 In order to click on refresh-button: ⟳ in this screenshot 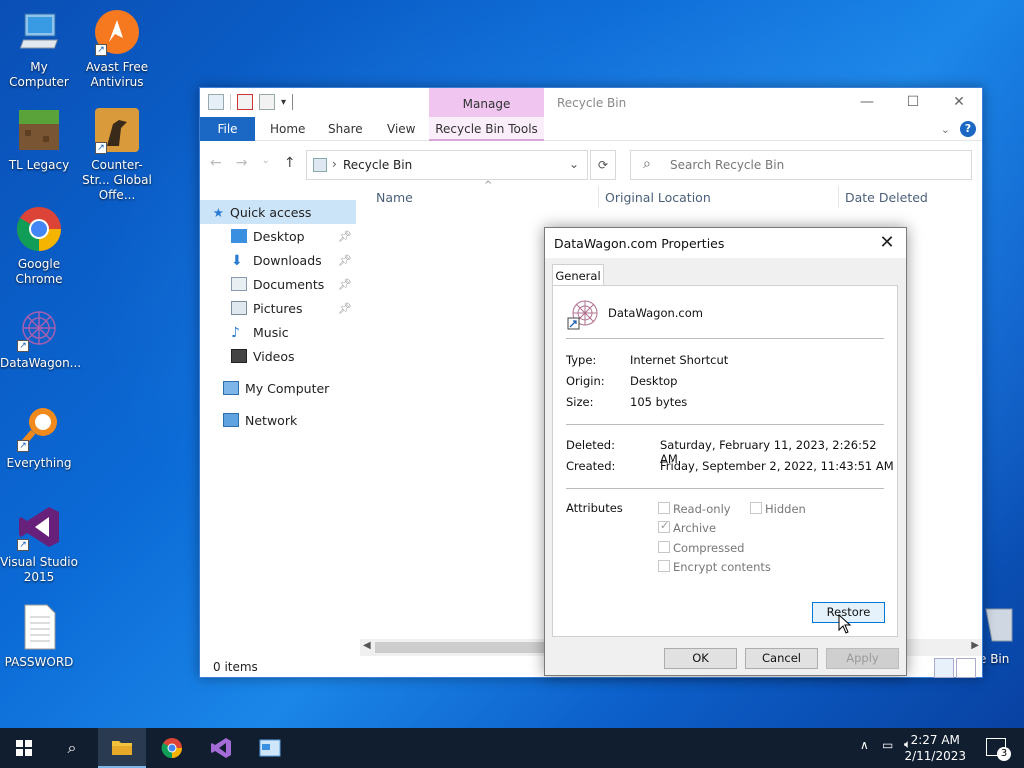, I will do `click(603, 165)`.